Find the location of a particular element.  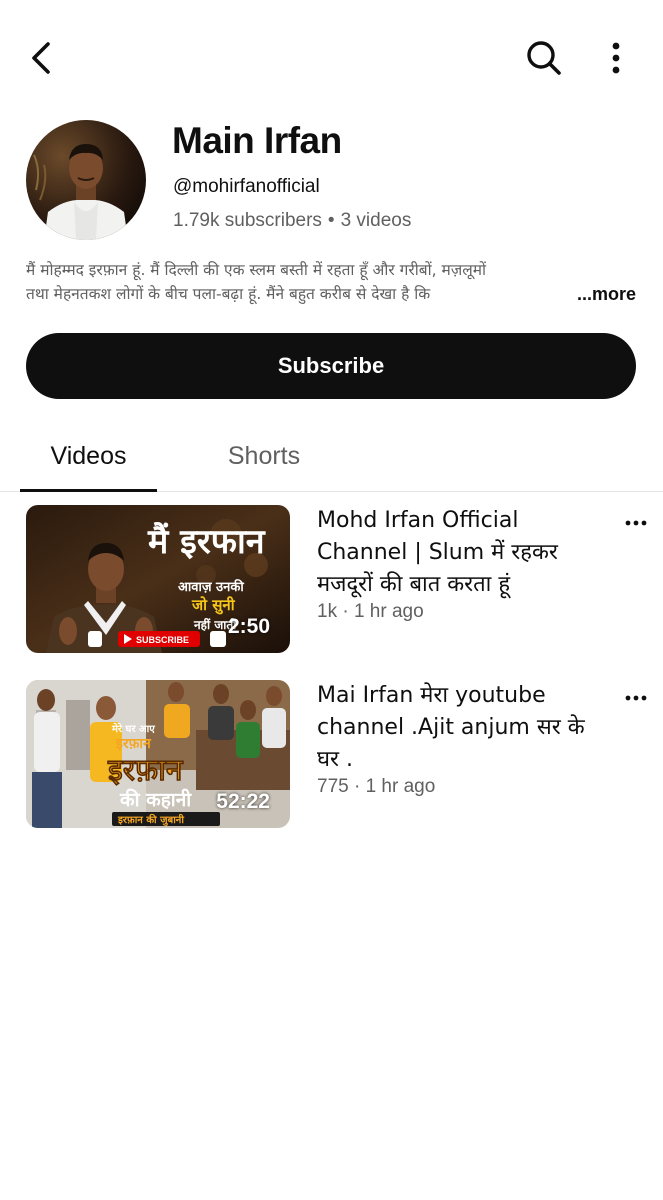

subscribe-button: Subscribe is located at coordinates (331, 366).